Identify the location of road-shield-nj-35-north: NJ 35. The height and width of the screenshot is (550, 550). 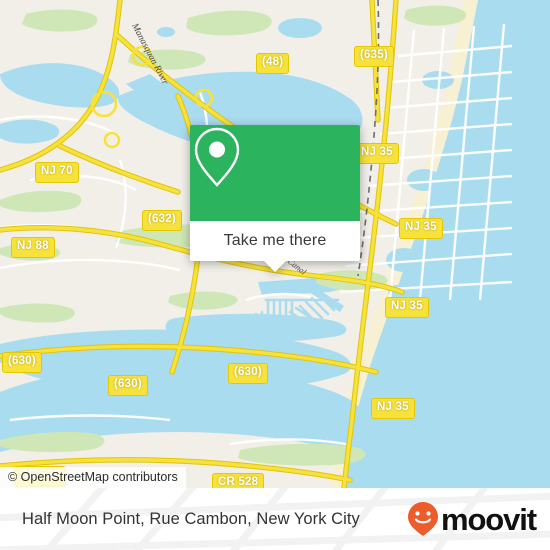
(377, 153).